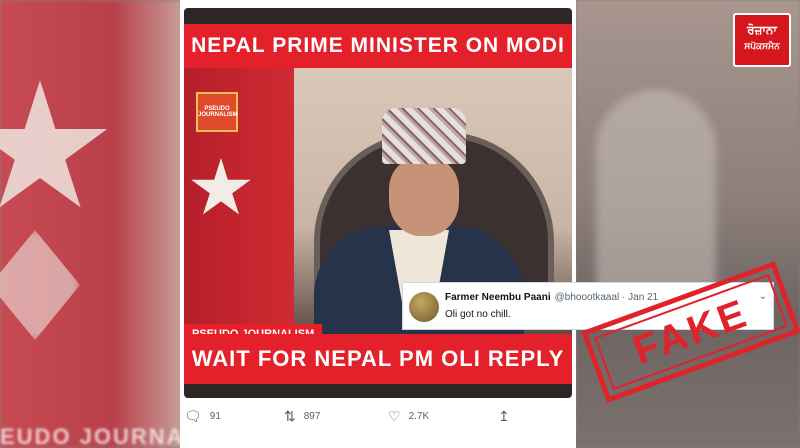 Image resolution: width=800 pixels, height=448 pixels. What do you see at coordinates (394, 416) in the screenshot?
I see `like-icon: ♡` at bounding box center [394, 416].